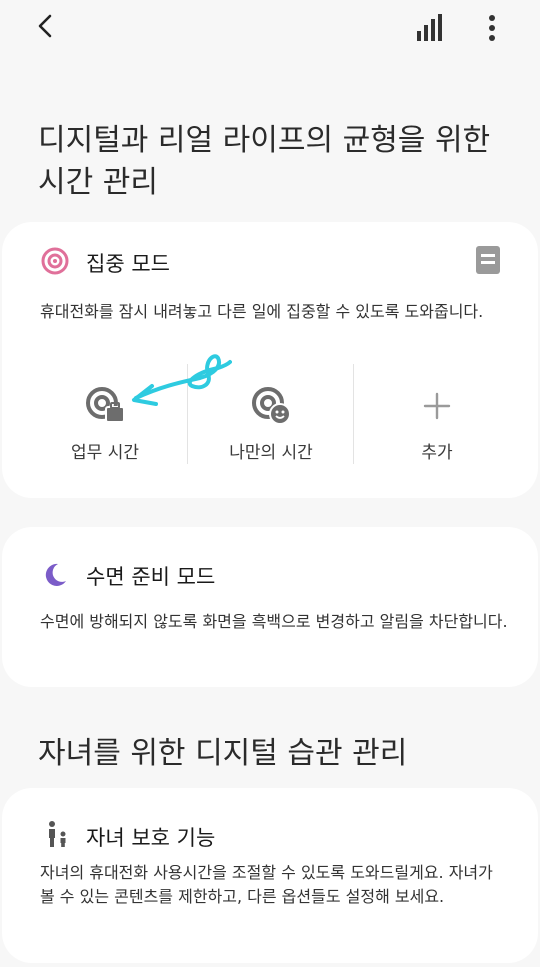 This screenshot has height=967, width=540. What do you see at coordinates (488, 260) in the screenshot?
I see `document-icon` at bounding box center [488, 260].